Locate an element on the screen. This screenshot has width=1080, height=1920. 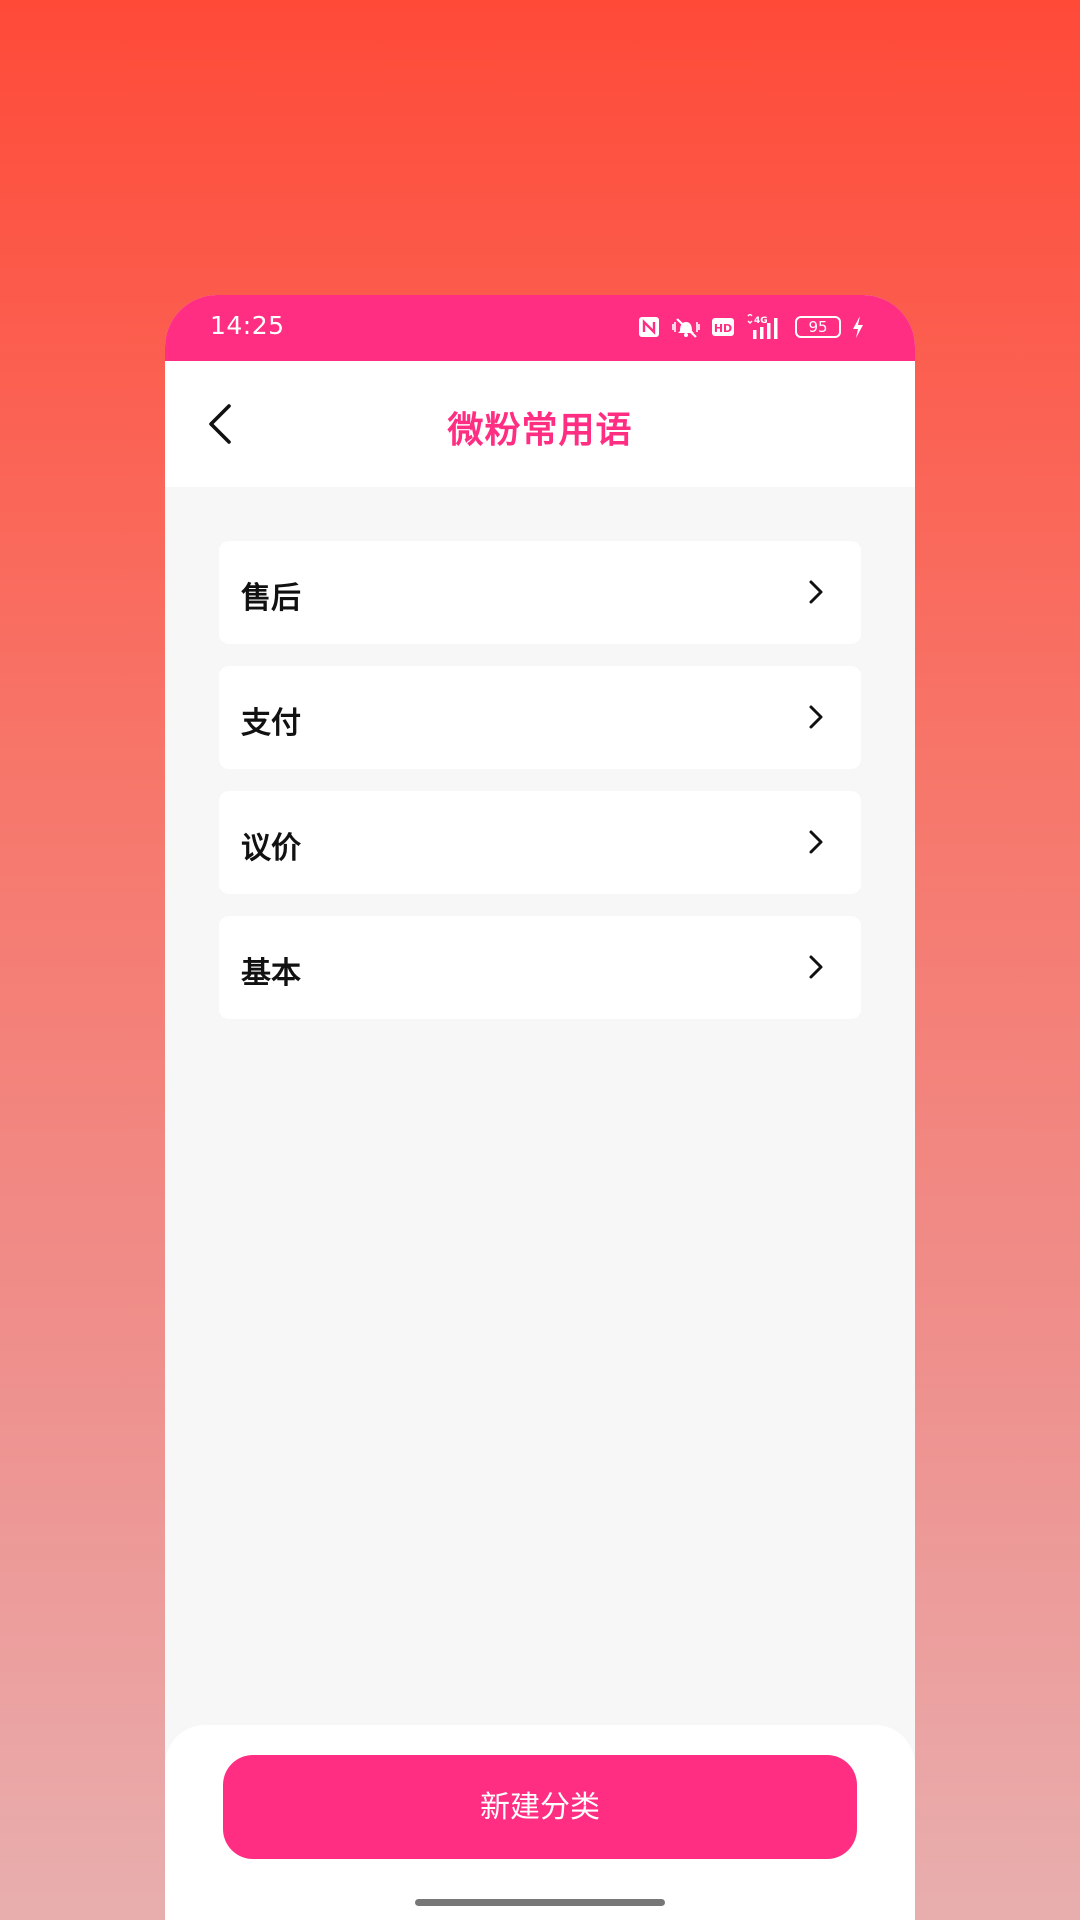
new-category-button: 新建分类 is located at coordinates (540, 1807).